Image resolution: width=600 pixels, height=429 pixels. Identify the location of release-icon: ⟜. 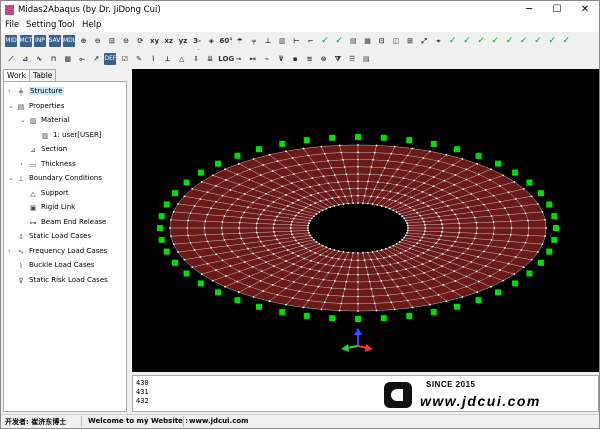
(82, 59).